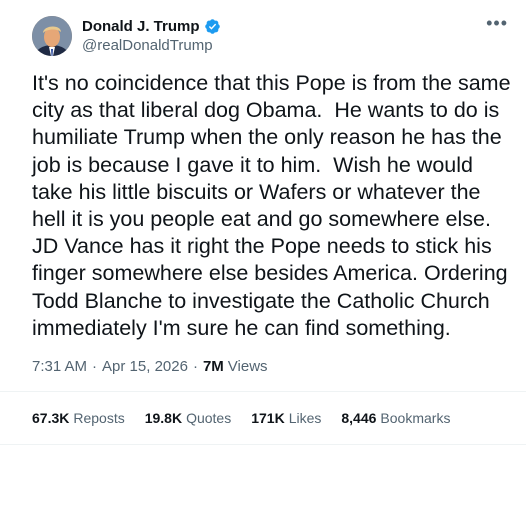  I want to click on views-count: 7M, so click(213, 367).